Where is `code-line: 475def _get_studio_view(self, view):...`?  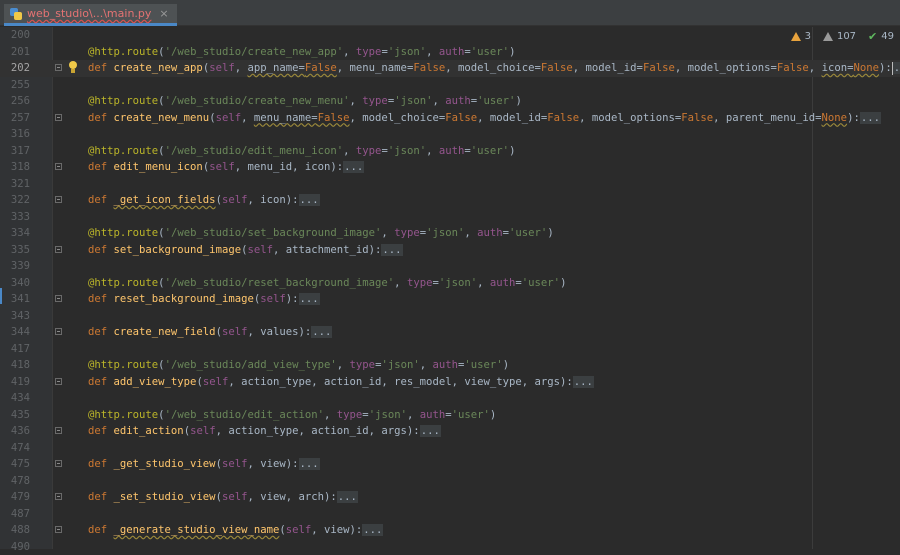
code-line: 475def _get_studio_view(self, view):... is located at coordinates (450, 464).